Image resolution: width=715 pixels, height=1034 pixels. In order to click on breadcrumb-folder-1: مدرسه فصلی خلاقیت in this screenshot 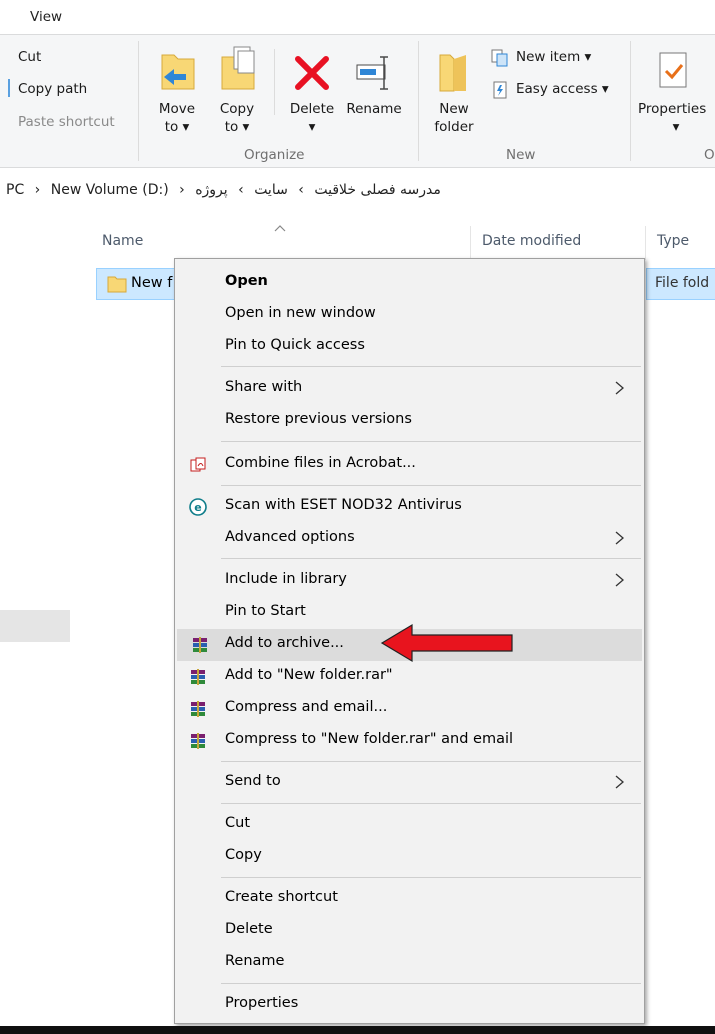, I will do `click(377, 190)`.